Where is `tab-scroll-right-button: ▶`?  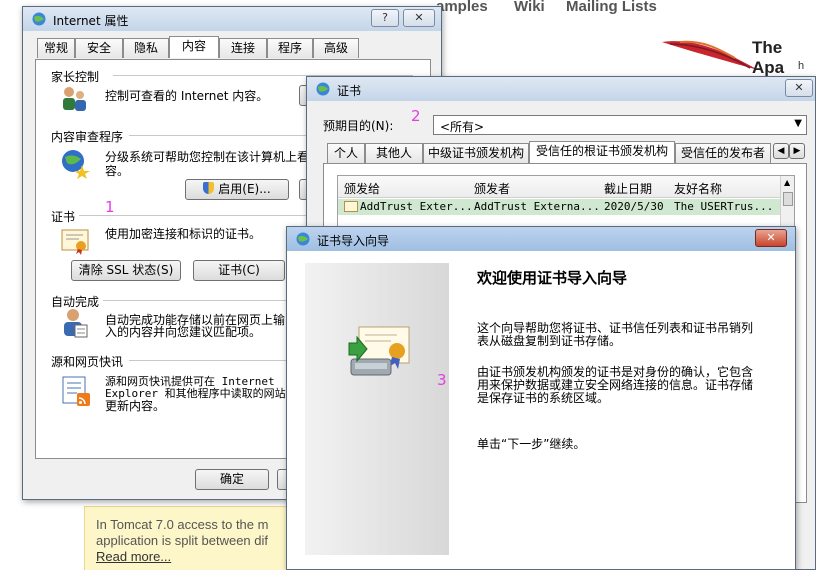 tab-scroll-right-button: ▶ is located at coordinates (797, 151).